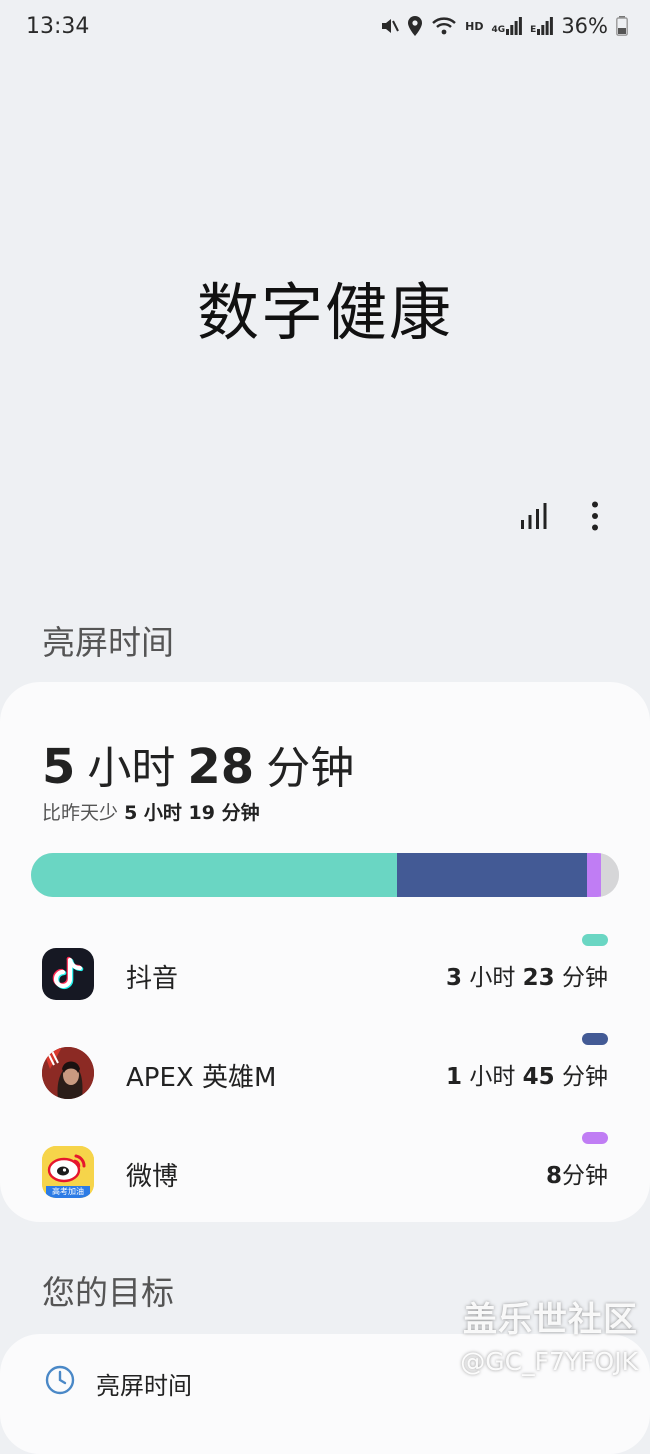  Describe the element at coordinates (144, 1385) in the screenshot. I see `goal-label: 亮屏时间` at that location.